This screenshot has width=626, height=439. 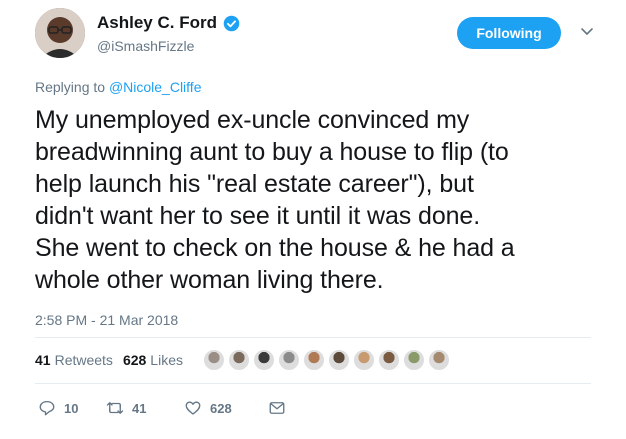 What do you see at coordinates (72, 87) in the screenshot?
I see `replying-to-label: Replying to` at bounding box center [72, 87].